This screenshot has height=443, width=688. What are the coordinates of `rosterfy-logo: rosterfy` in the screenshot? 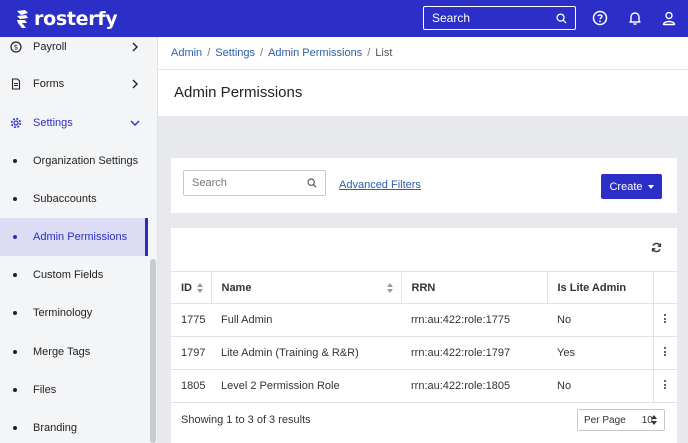 It's located at (67, 19).